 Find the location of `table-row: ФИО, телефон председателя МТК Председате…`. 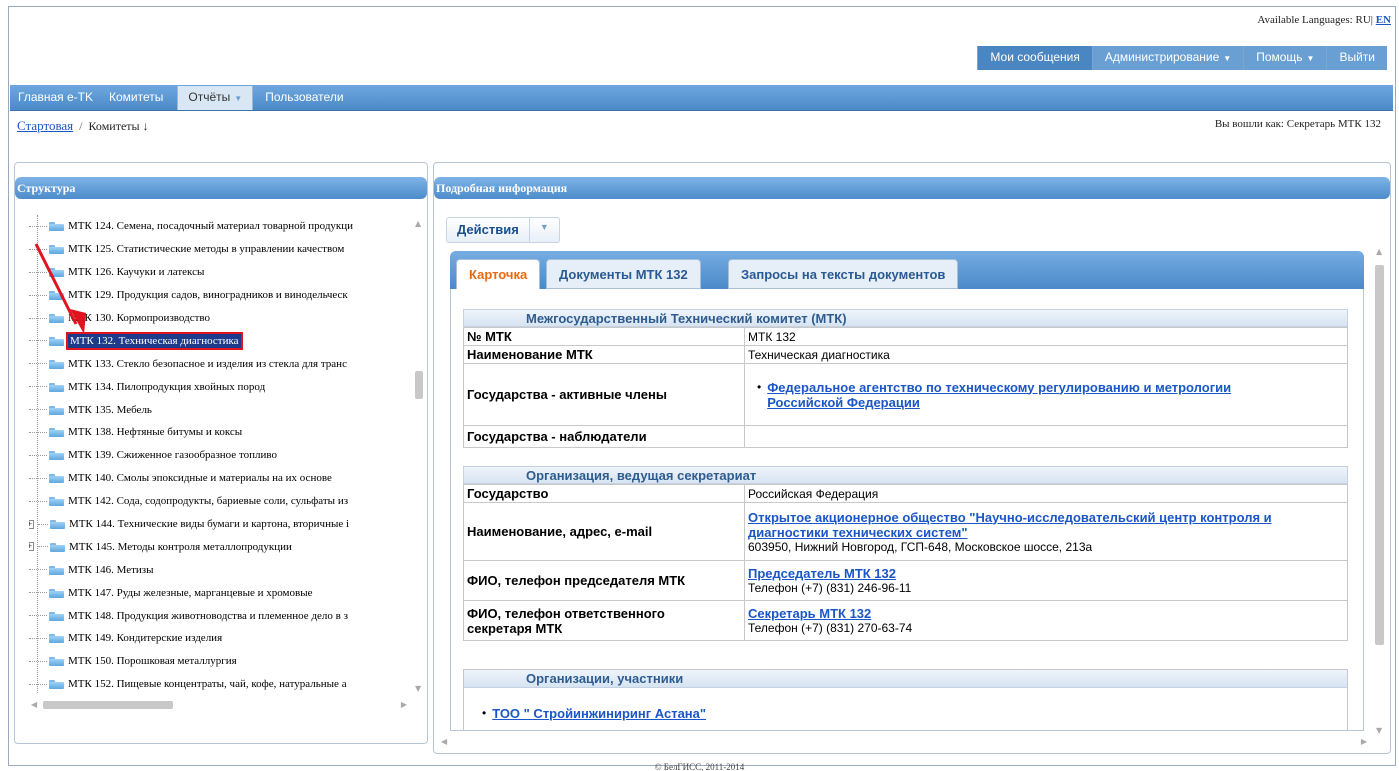

table-row: ФИО, телефон председателя МТК Председате… is located at coordinates (905, 580).